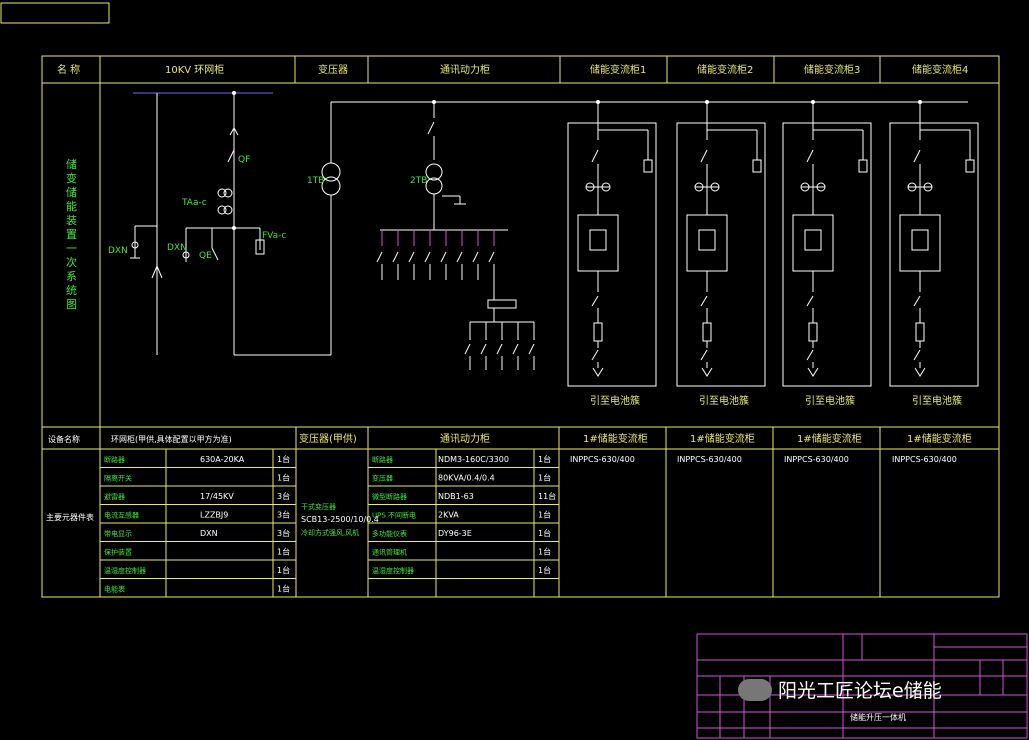 The height and width of the screenshot is (740, 1029). I want to click on side-title-char: 图, so click(71, 304).